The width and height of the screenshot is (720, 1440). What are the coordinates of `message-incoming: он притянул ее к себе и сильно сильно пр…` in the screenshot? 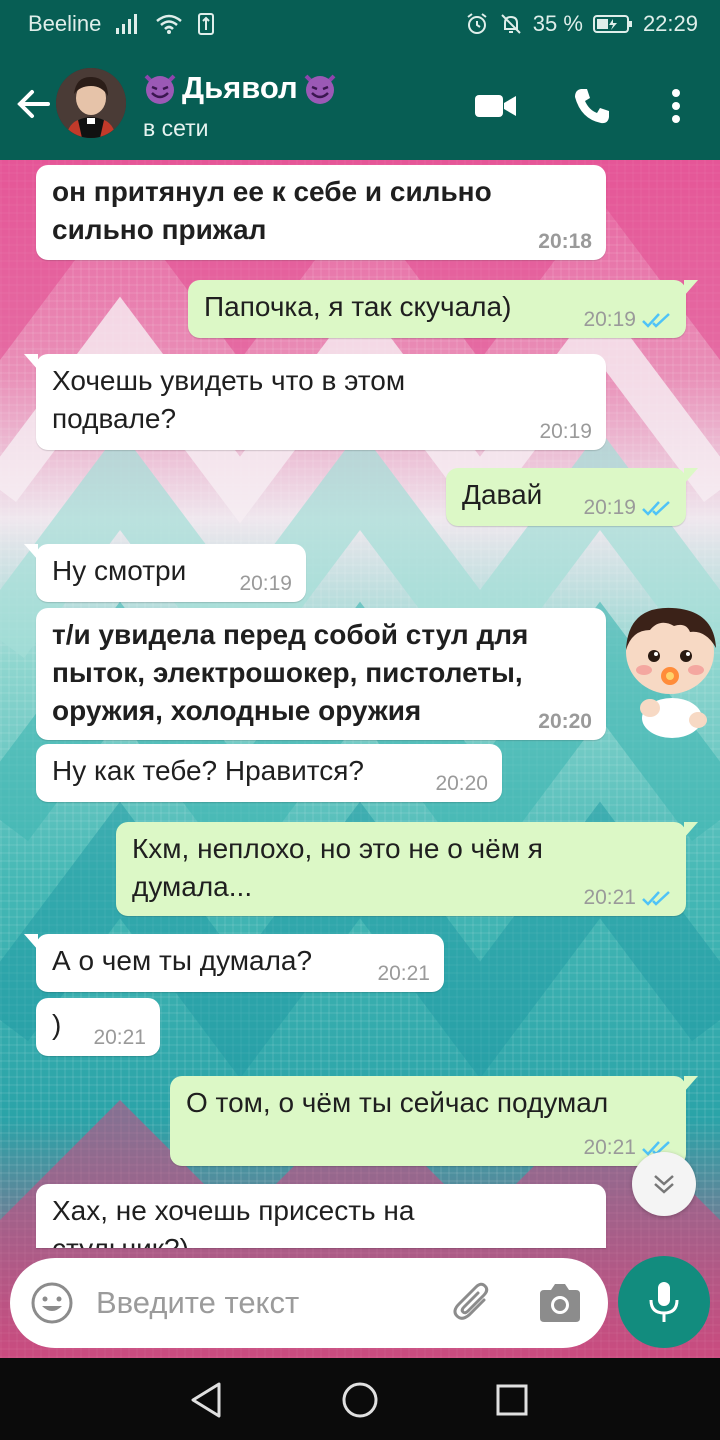 It's located at (321, 212).